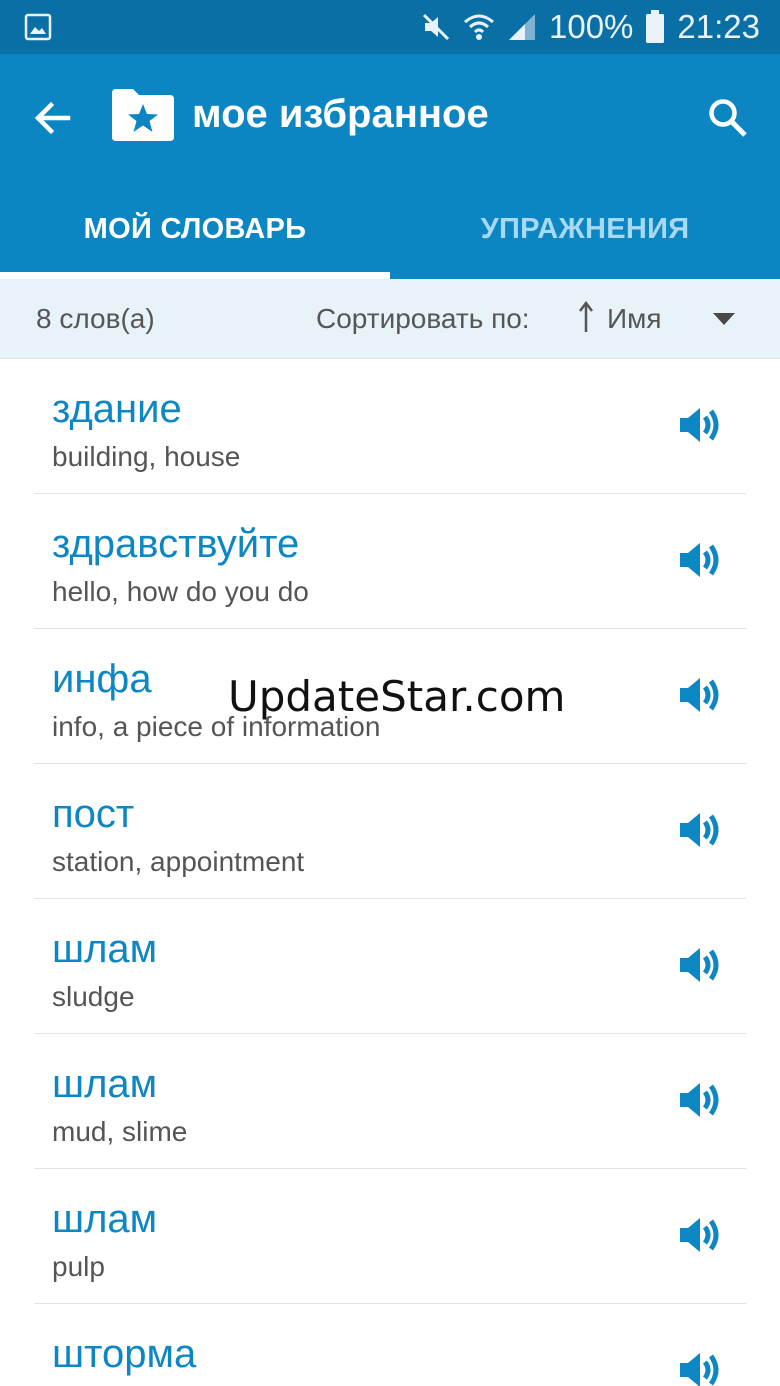 This screenshot has height=1386, width=780. What do you see at coordinates (390, 1236) in the screenshot?
I see `list-item: шлам pulp` at bounding box center [390, 1236].